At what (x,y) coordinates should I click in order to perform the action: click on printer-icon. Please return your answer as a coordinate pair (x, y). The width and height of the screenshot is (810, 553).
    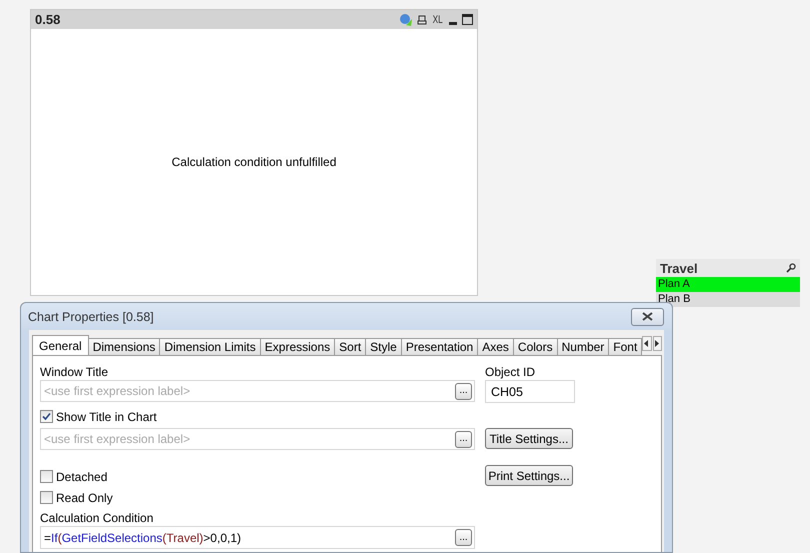
    Looking at the image, I should click on (421, 19).